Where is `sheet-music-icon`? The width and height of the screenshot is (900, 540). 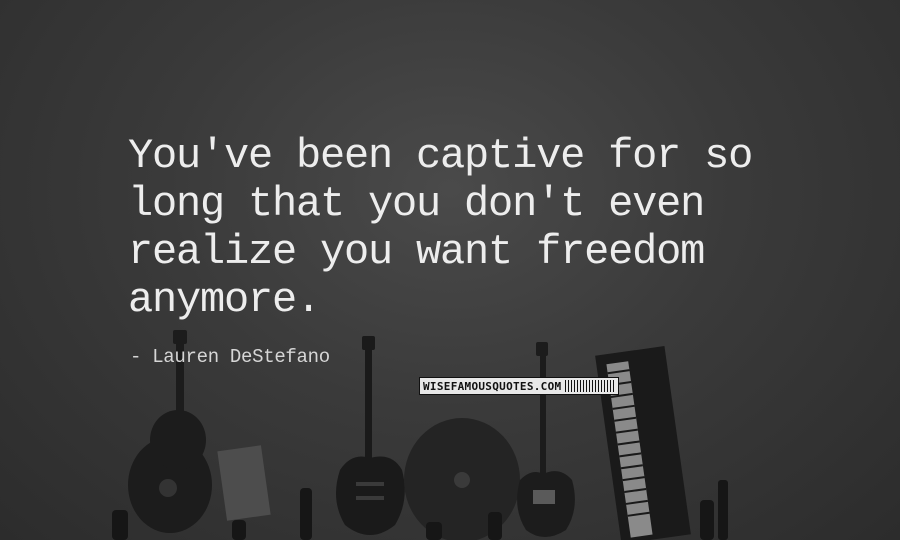 sheet-music-icon is located at coordinates (244, 483).